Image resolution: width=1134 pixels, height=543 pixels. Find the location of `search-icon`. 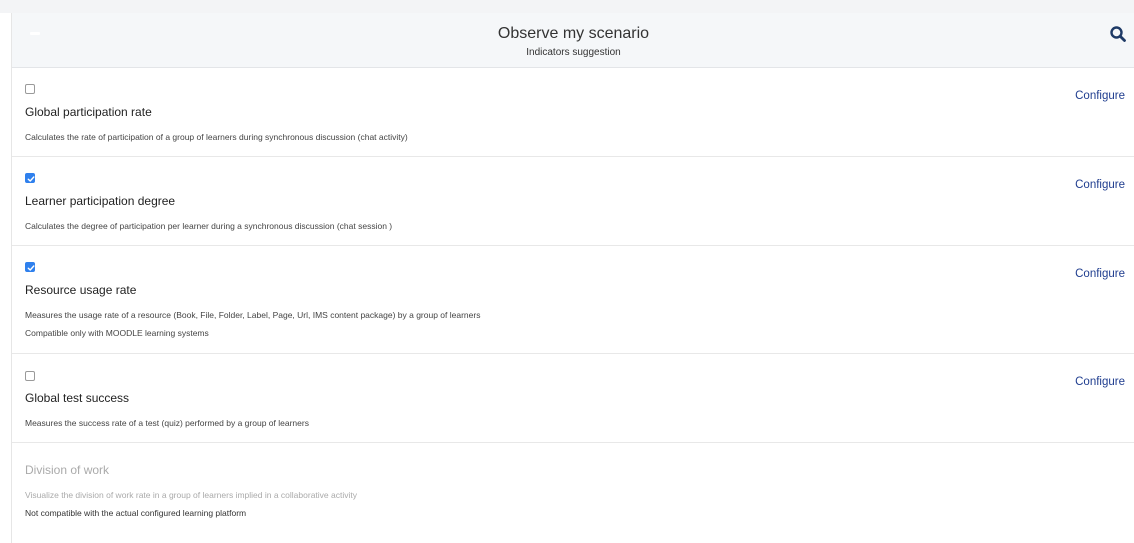

search-icon is located at coordinates (1118, 34).